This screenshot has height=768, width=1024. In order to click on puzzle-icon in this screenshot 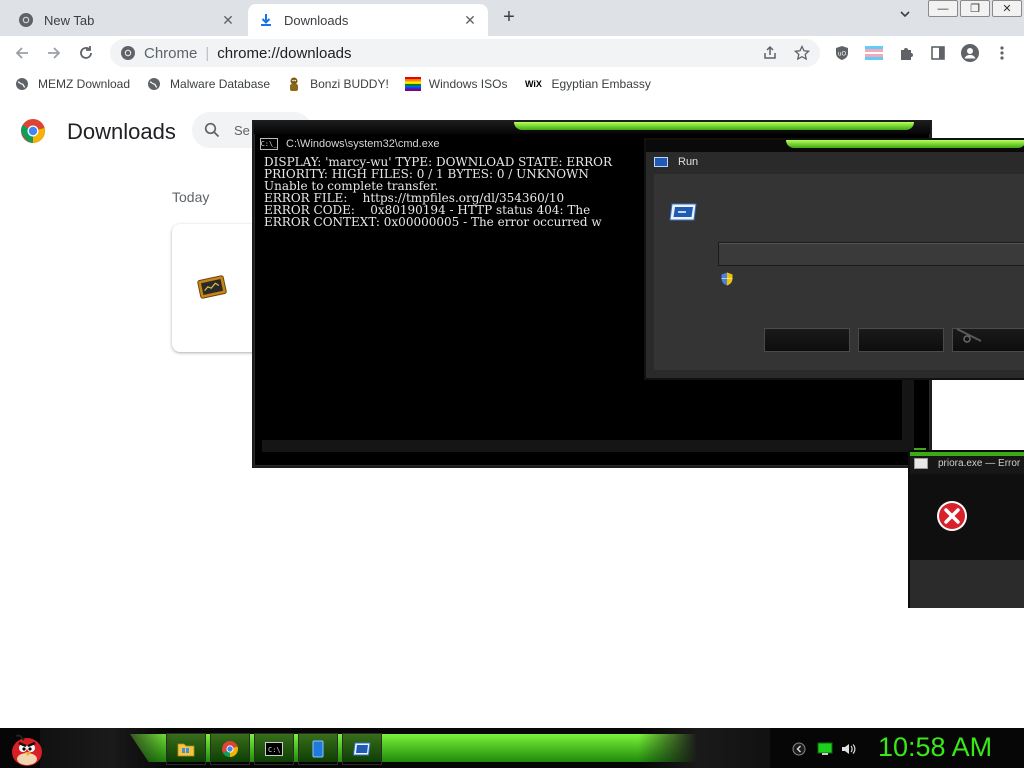, I will do `click(906, 53)`.